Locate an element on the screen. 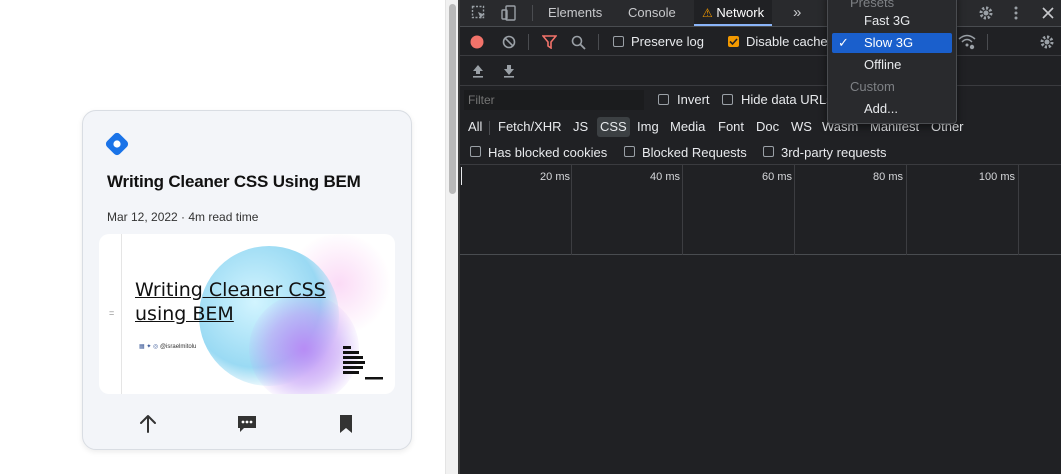  network-conditions-button is located at coordinates (967, 42).